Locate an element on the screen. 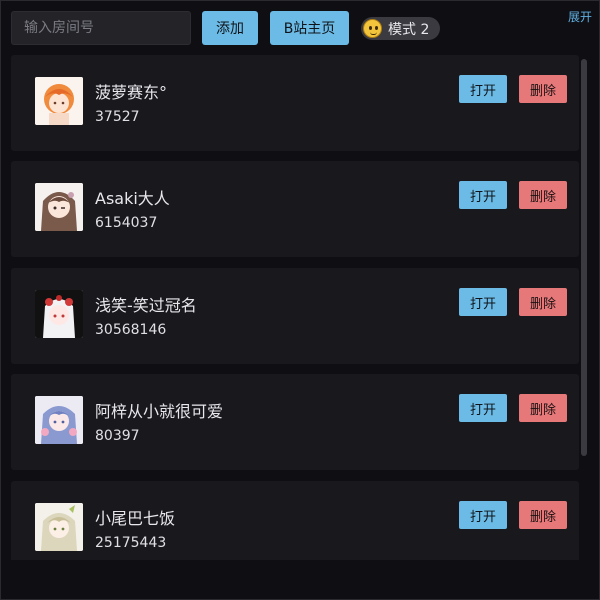 The height and width of the screenshot is (600, 600). add-button: 添加 is located at coordinates (230, 28).